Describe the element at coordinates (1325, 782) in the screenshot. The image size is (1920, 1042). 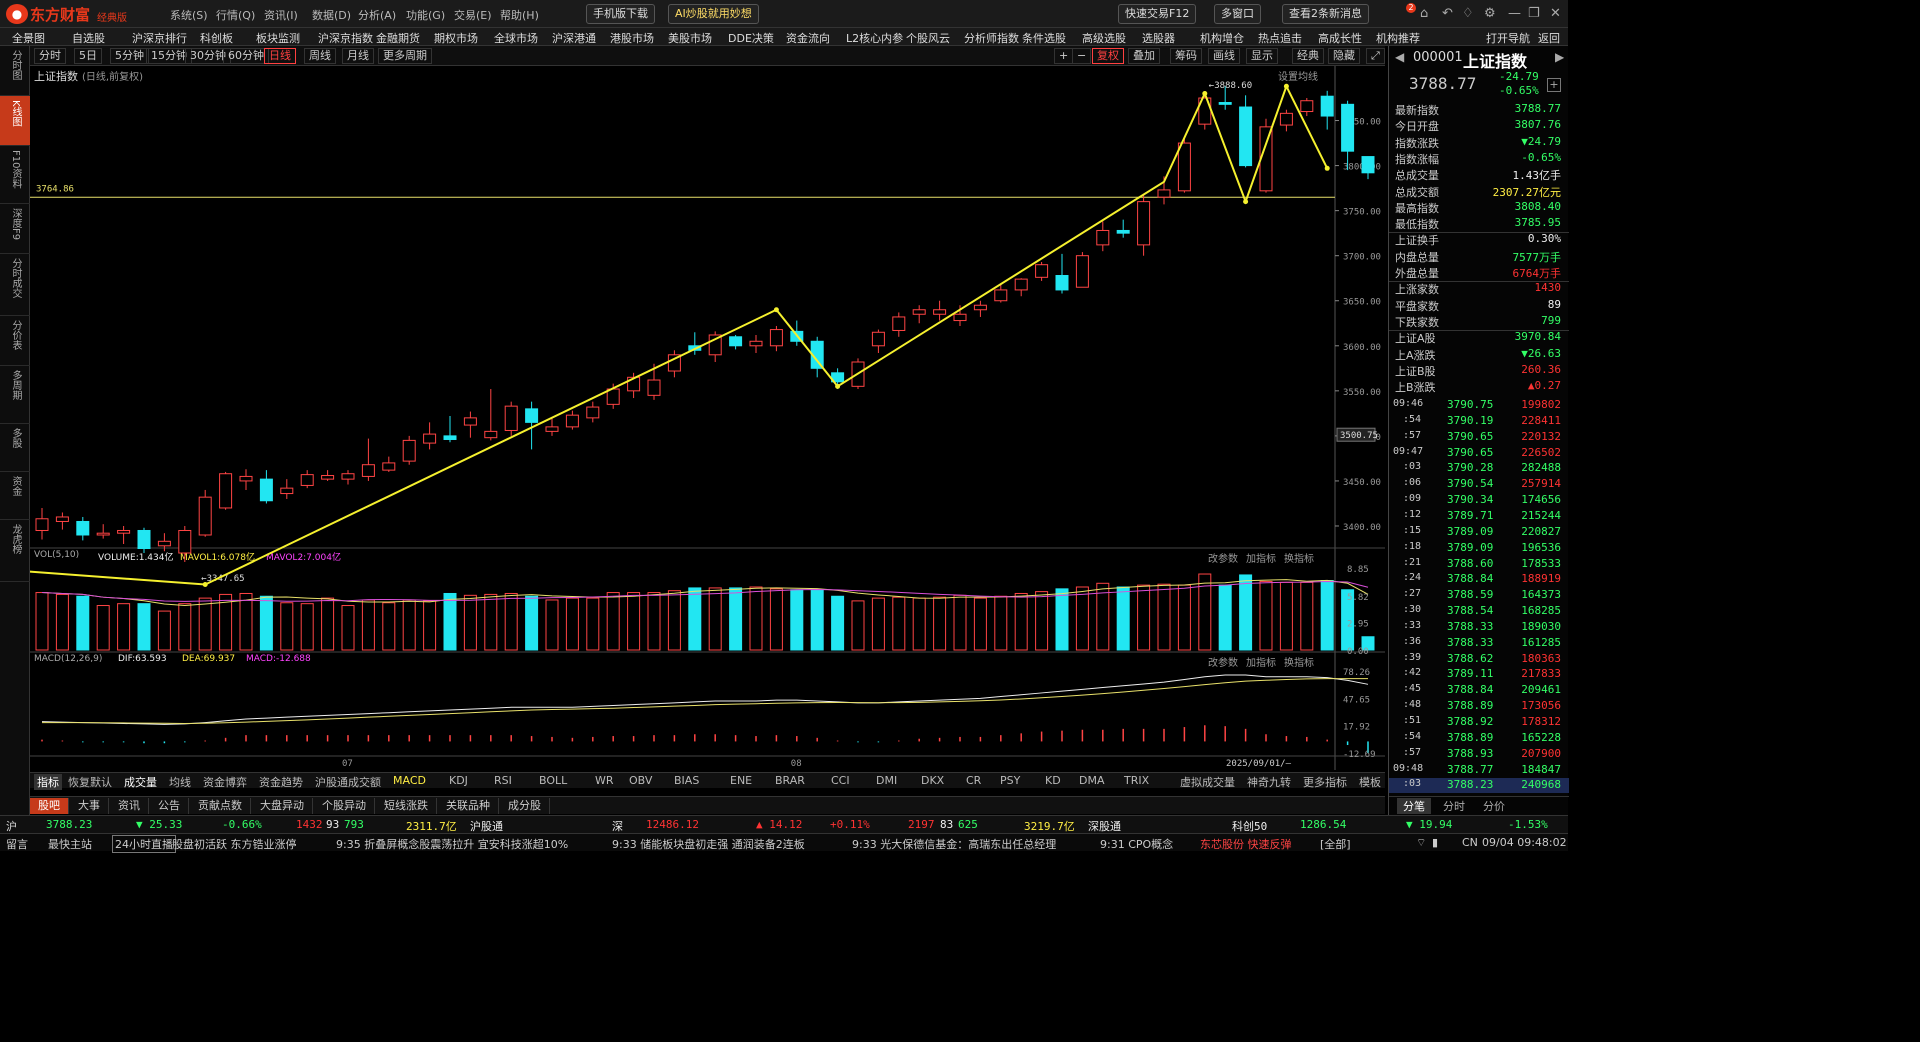
I see `indicator-tab: 更多指标` at that location.